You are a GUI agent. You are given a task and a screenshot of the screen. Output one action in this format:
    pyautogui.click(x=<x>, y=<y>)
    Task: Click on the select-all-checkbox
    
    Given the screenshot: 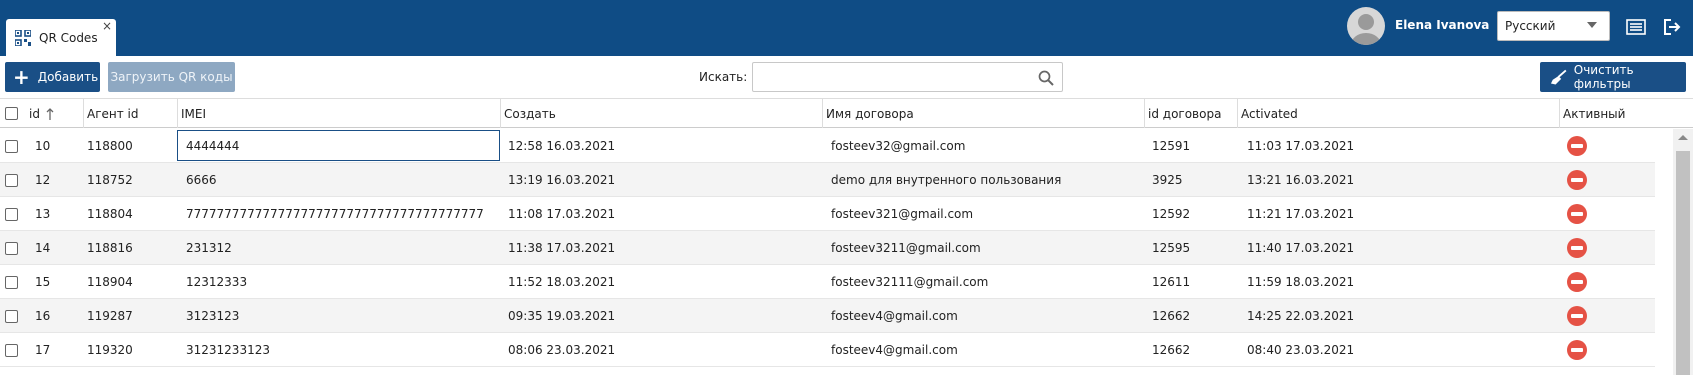 What is the action you would take?
    pyautogui.click(x=11, y=113)
    